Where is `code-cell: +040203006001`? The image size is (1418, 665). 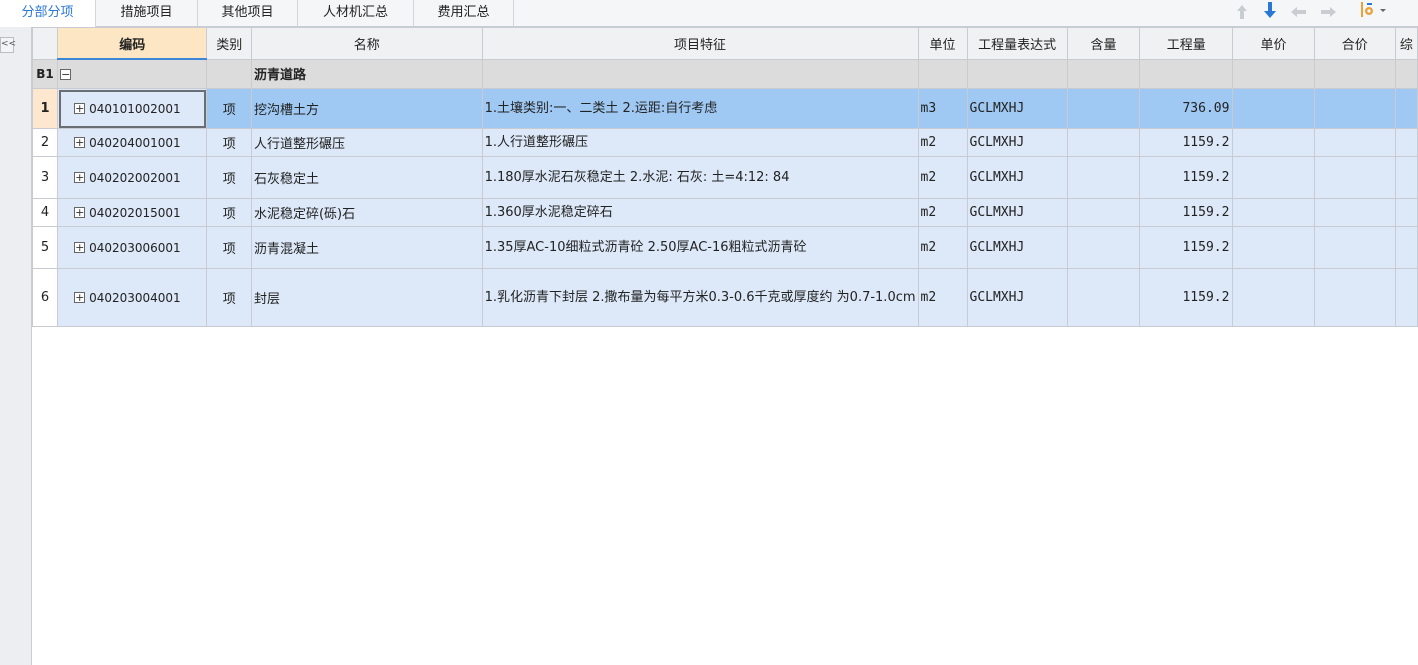
code-cell: +040203006001 is located at coordinates (132, 247).